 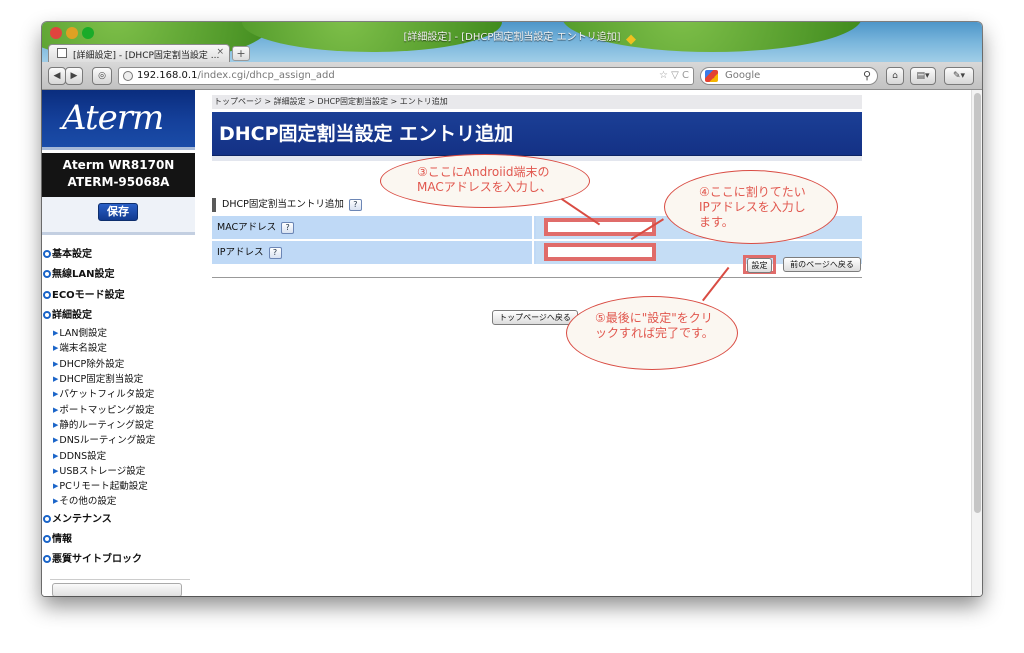 I want to click on set-button: 設定, so click(x=759, y=265).